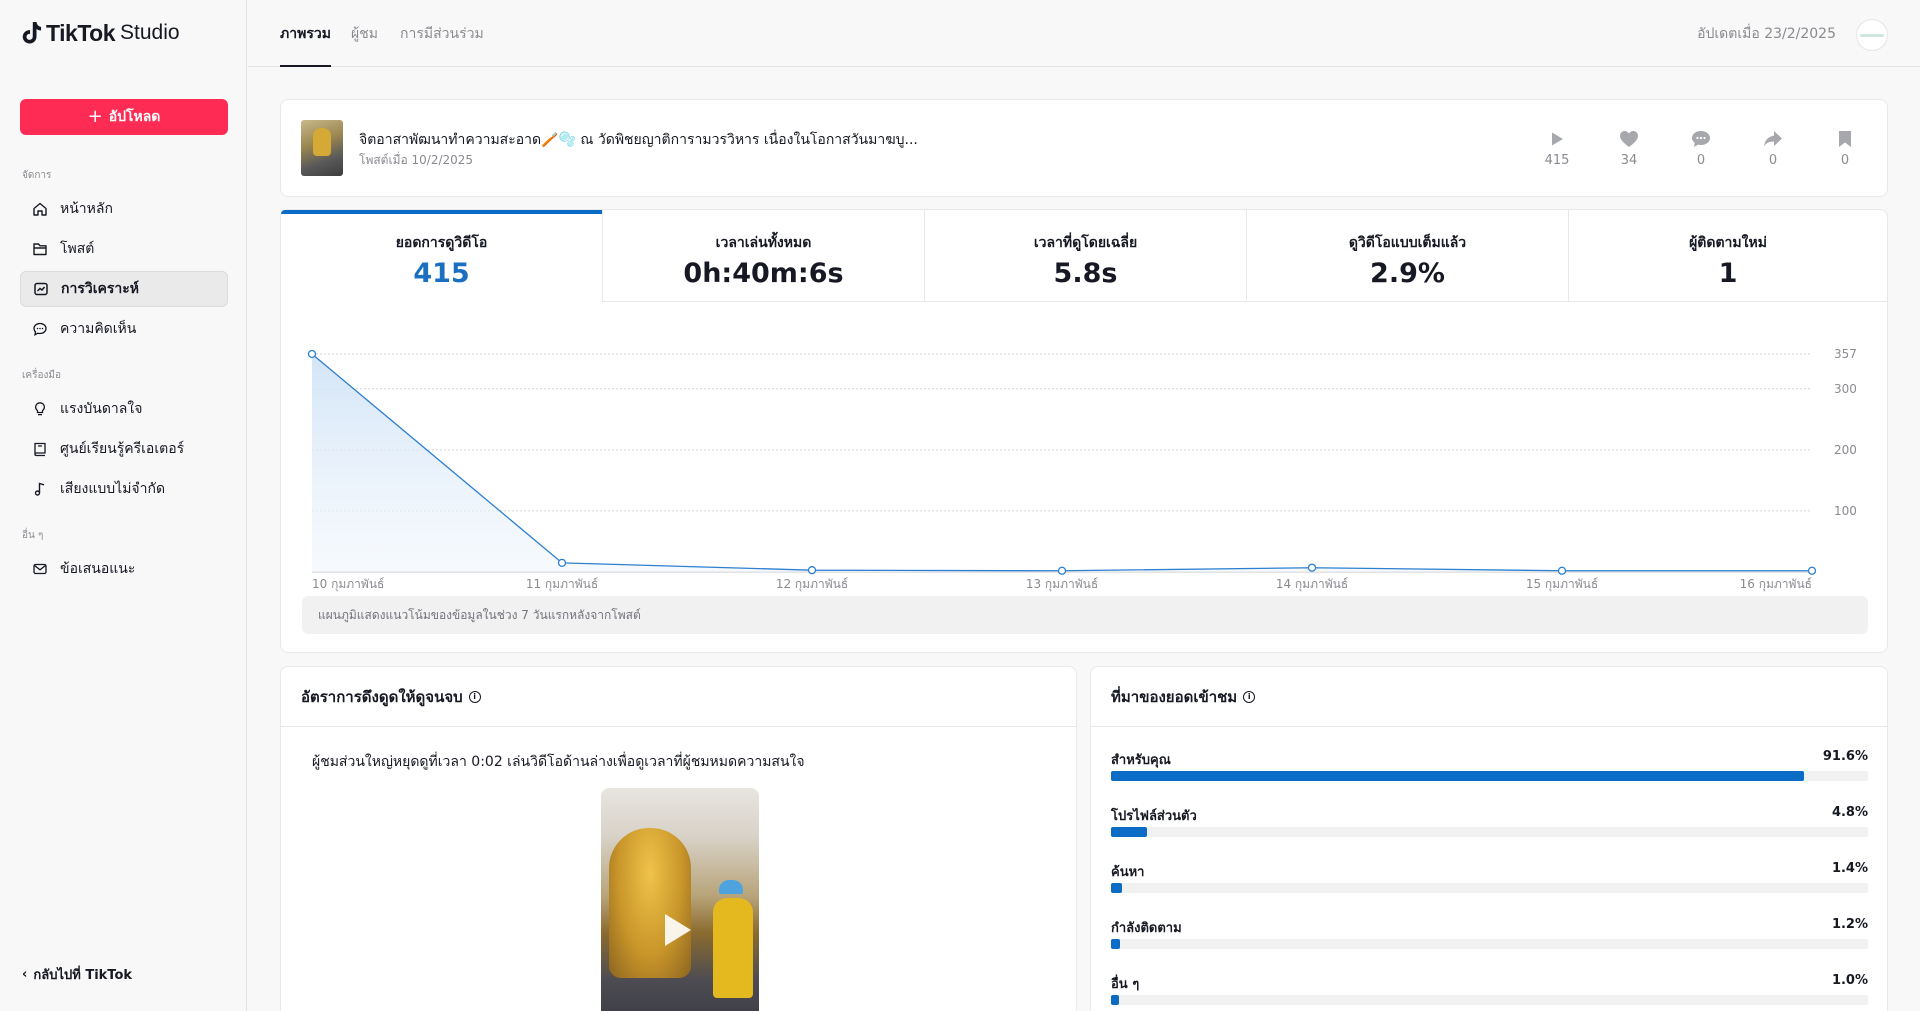 This screenshot has width=1920, height=1011. I want to click on sidebar-item-unlimited-sounds: เสียงแบบไม่จำกัด, so click(124, 489).